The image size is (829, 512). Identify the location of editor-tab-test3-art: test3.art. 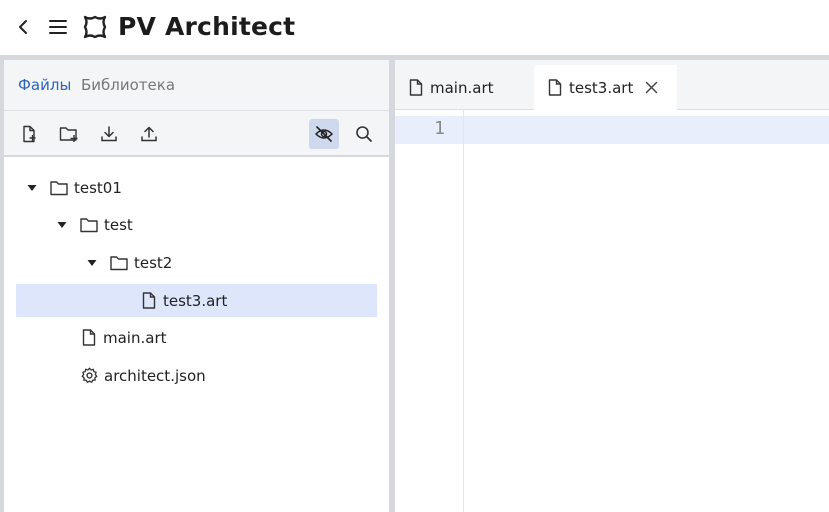
(605, 87).